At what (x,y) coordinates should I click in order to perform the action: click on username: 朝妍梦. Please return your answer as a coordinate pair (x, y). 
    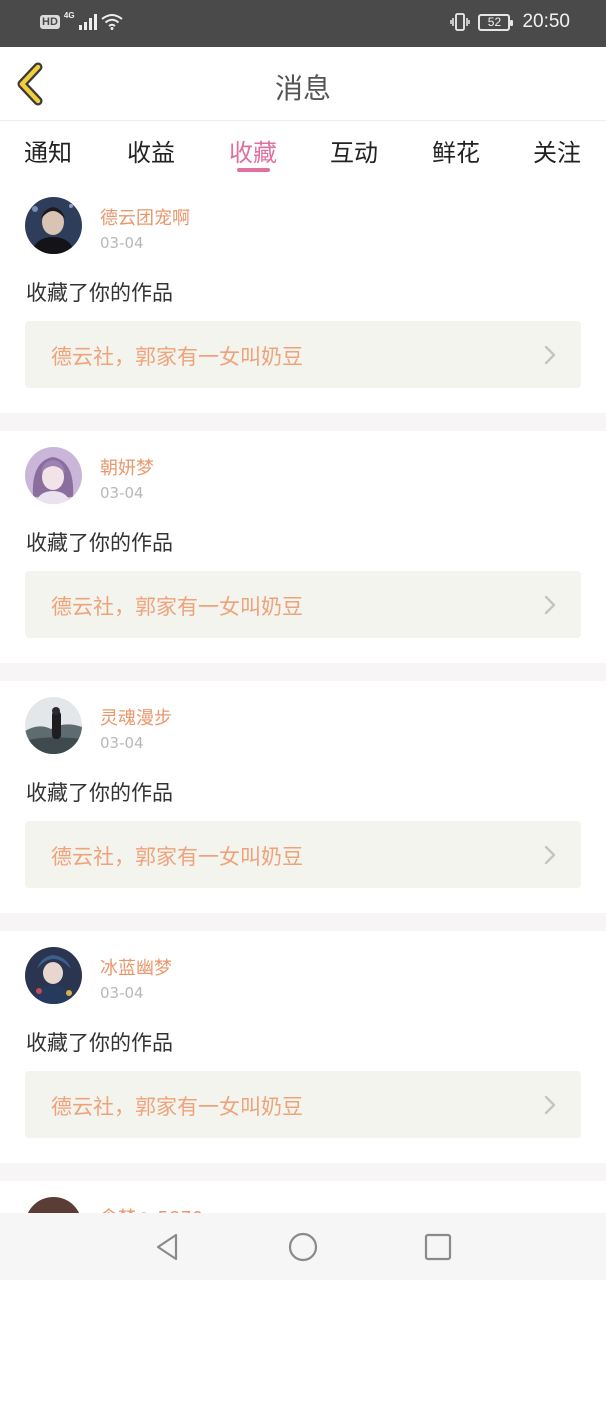
    Looking at the image, I should click on (127, 467).